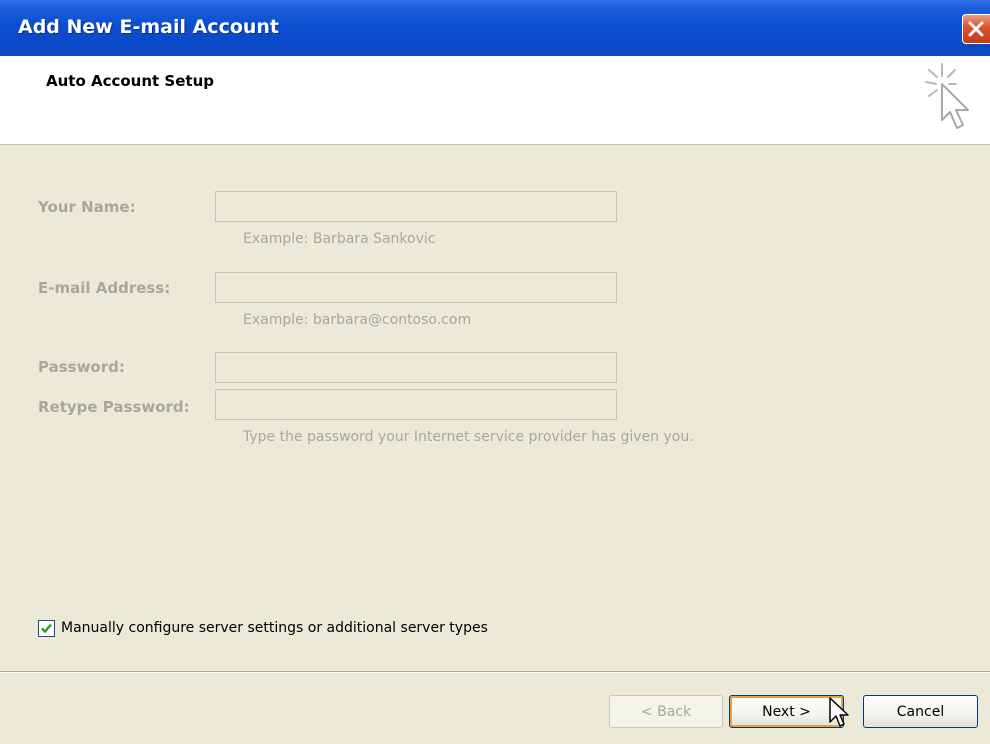 The height and width of the screenshot is (744, 990). What do you see at coordinates (947, 96) in the screenshot?
I see `auto-setup-cursor-icon` at bounding box center [947, 96].